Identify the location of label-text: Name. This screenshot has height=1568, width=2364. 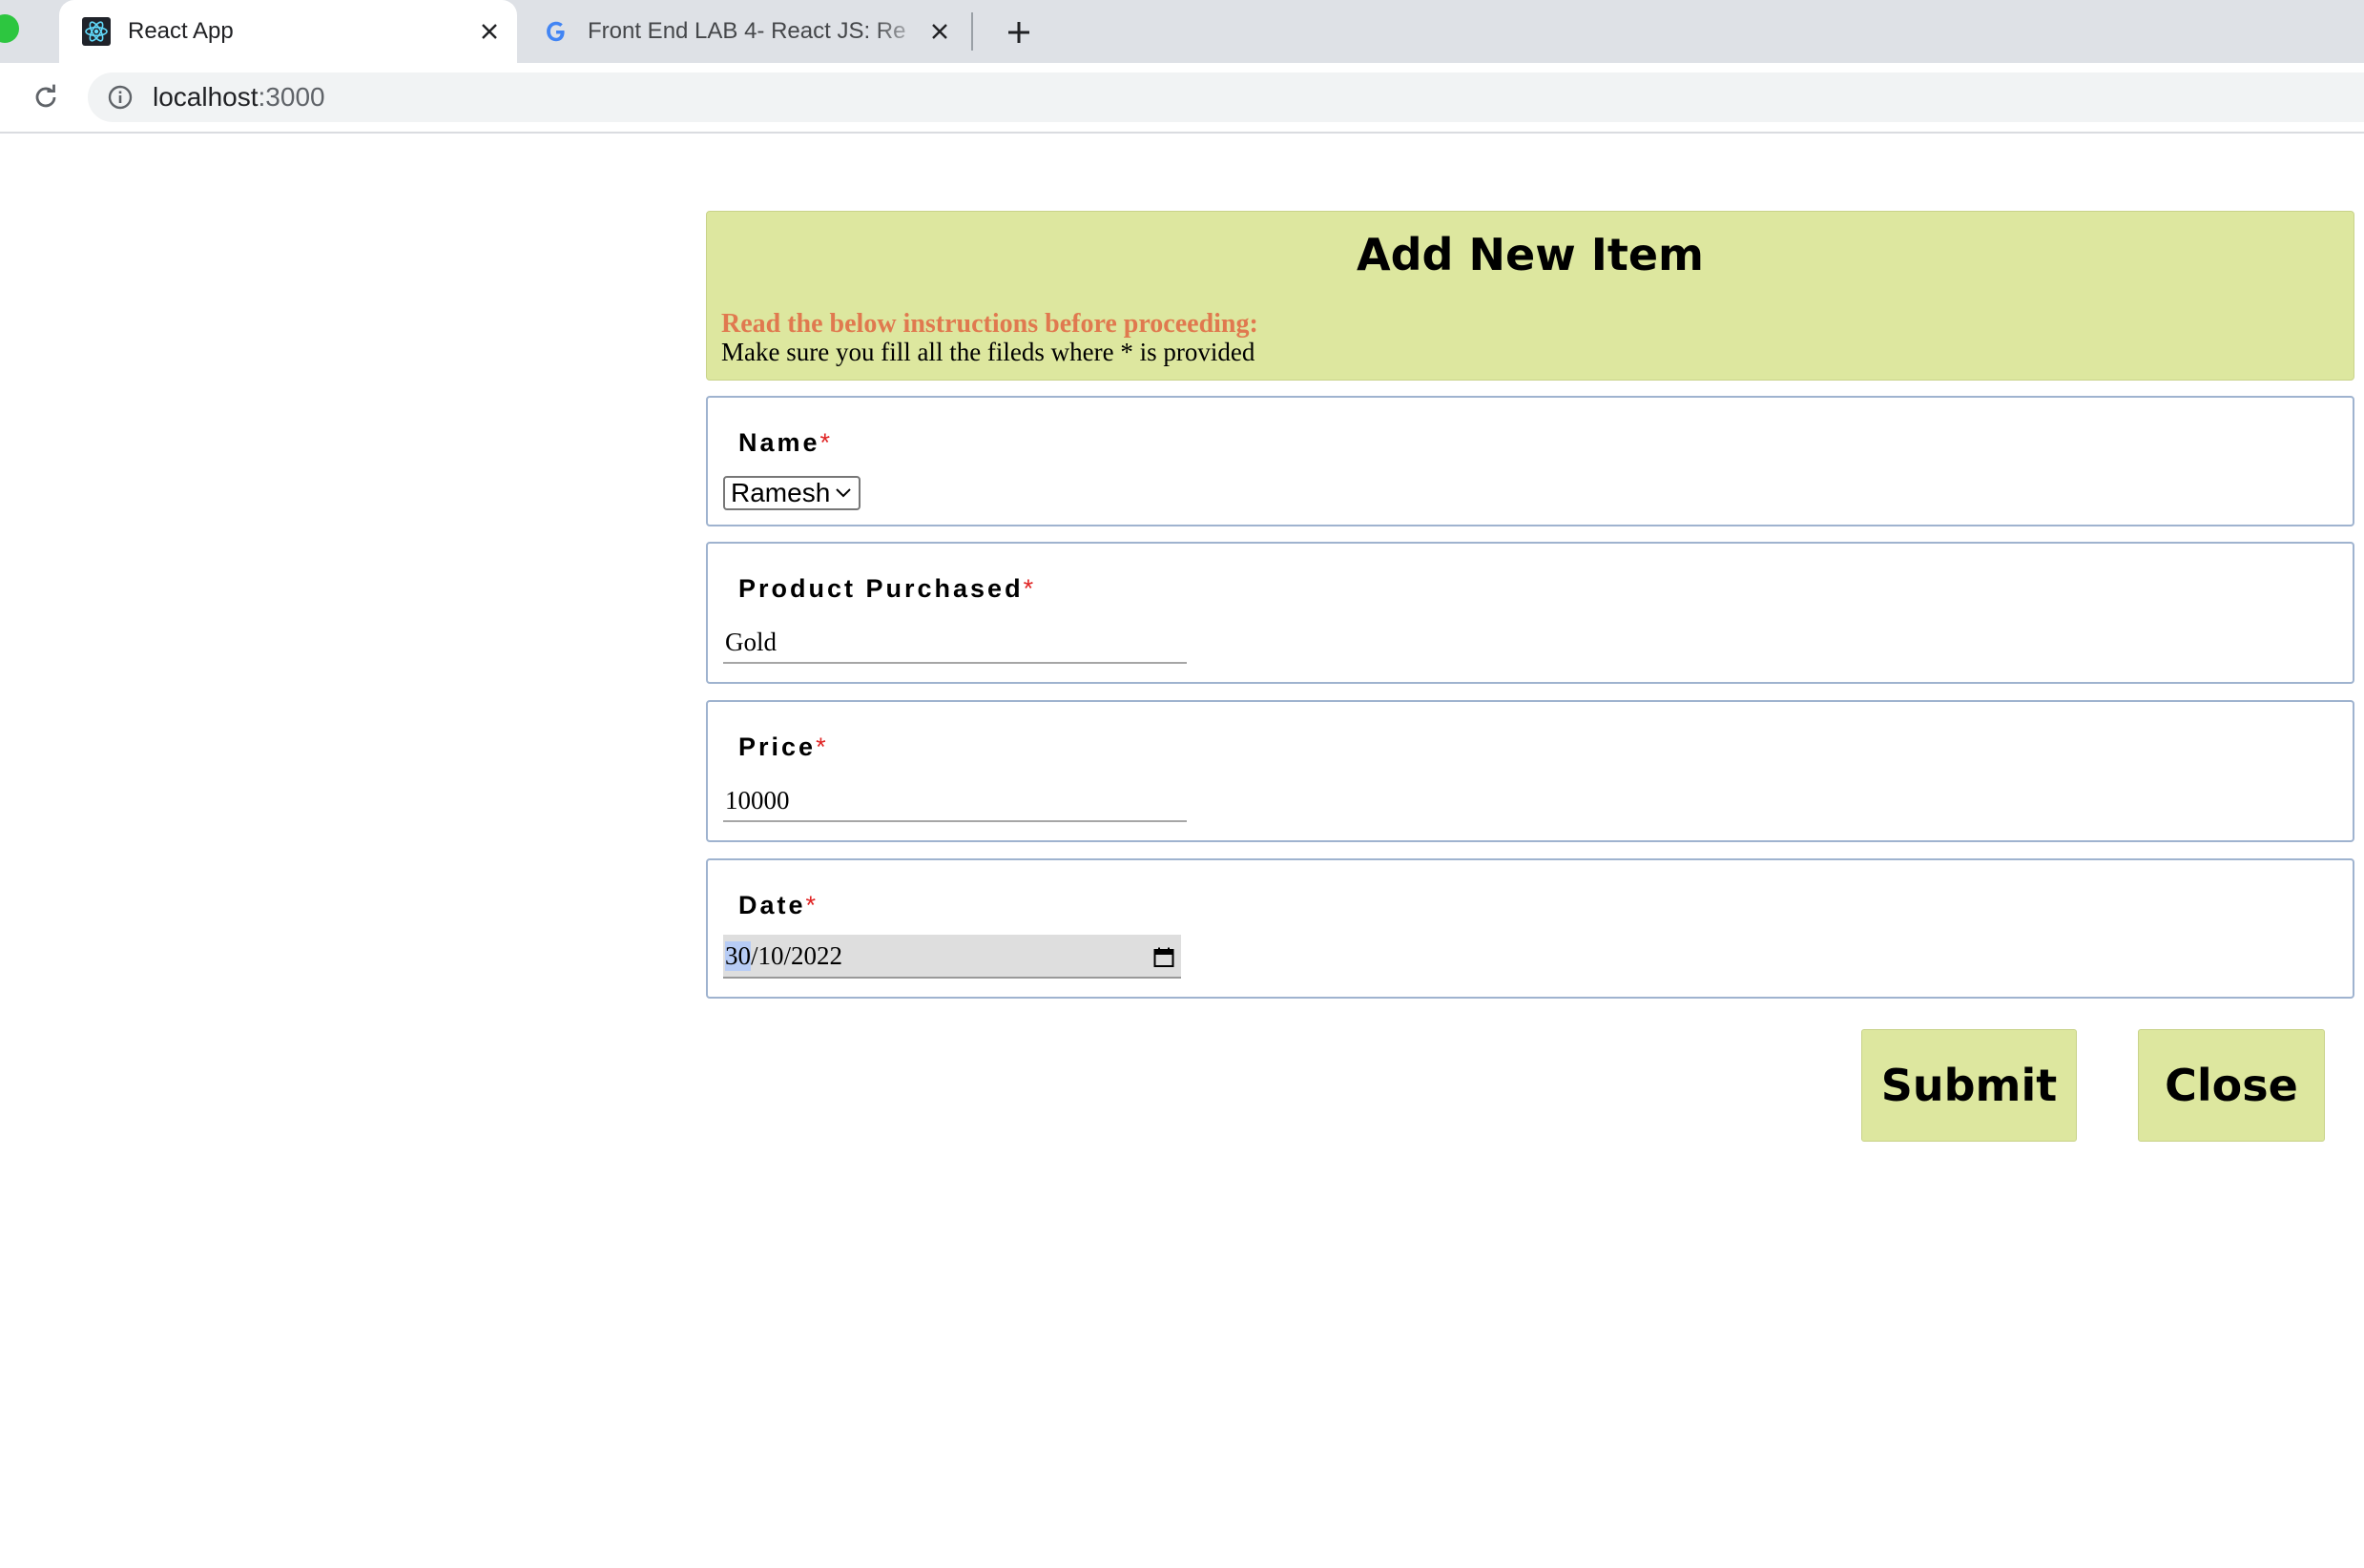
(779, 442).